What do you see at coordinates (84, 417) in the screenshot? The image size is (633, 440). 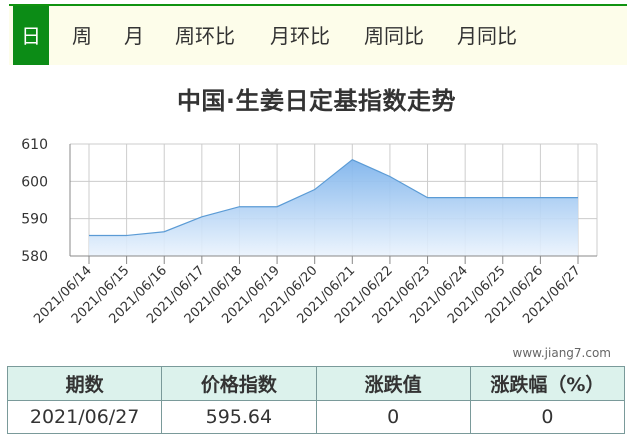 I see `cell-period: 2021/06/27` at bounding box center [84, 417].